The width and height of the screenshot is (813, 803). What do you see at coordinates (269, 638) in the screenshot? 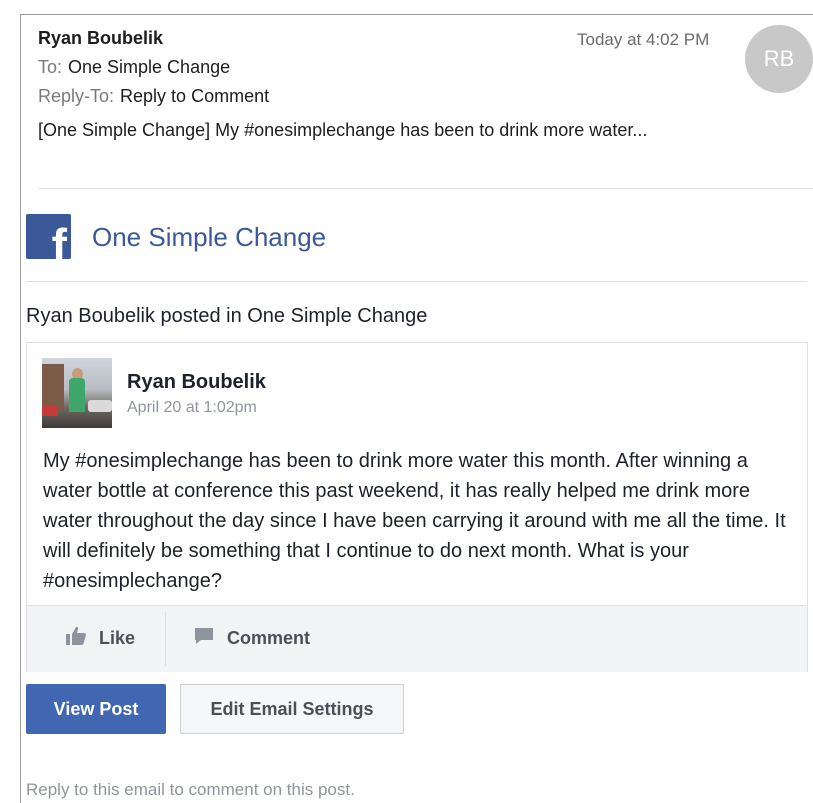
I see `comment-label: Comment` at bounding box center [269, 638].